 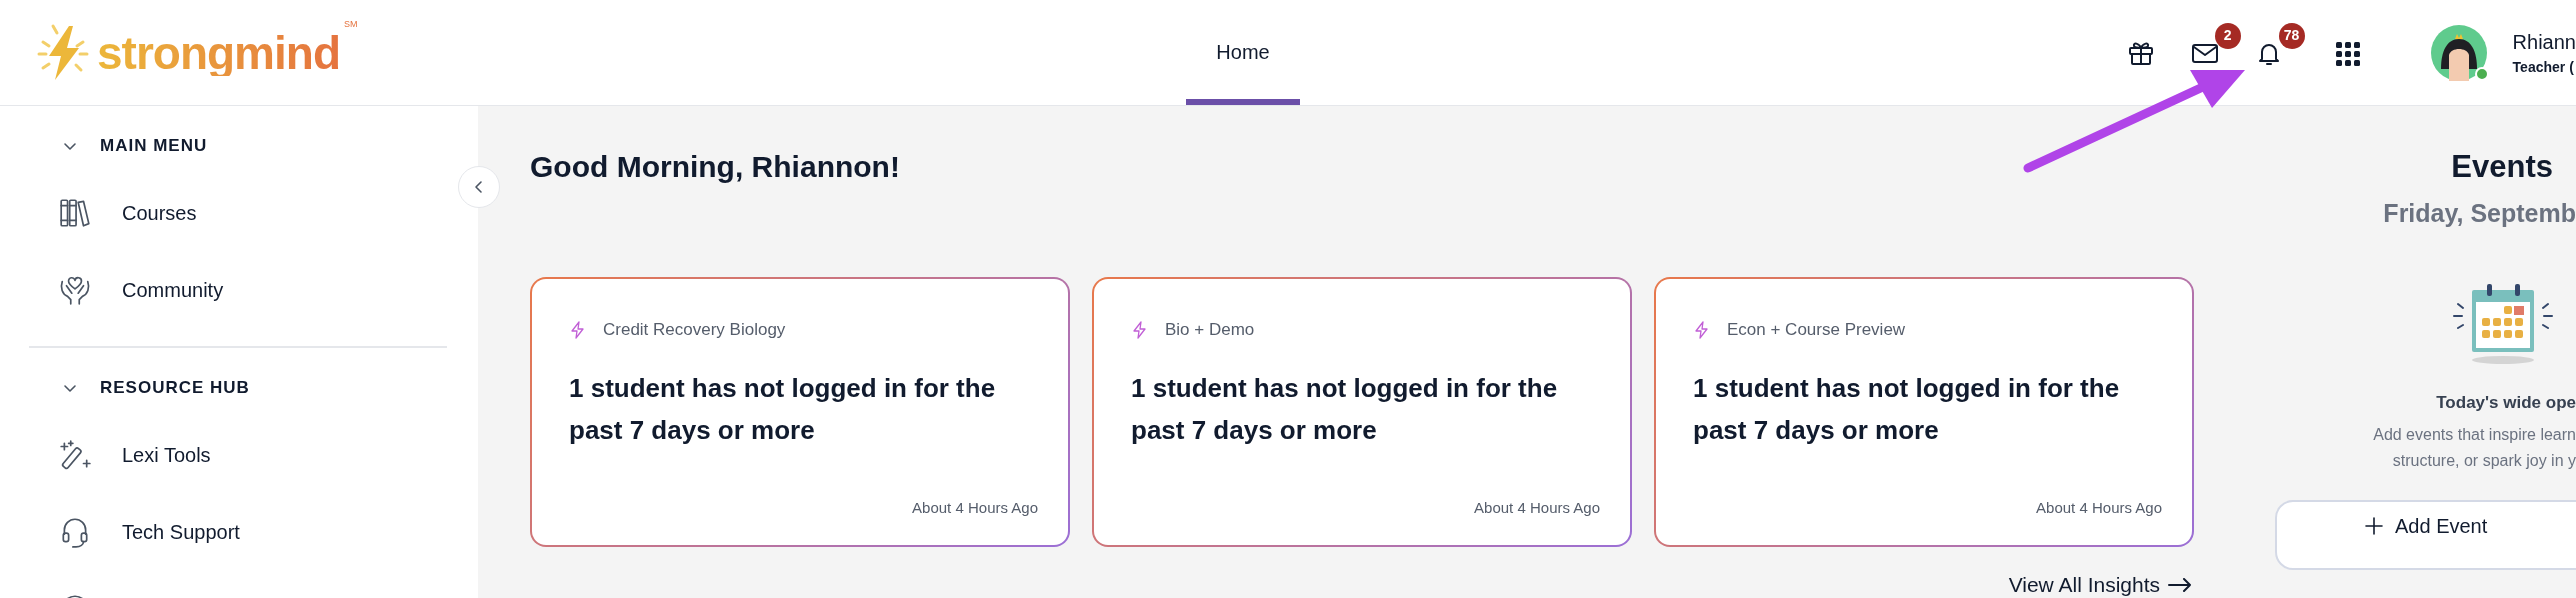 What do you see at coordinates (2543, 67) in the screenshot?
I see `user-role: Teacher (` at bounding box center [2543, 67].